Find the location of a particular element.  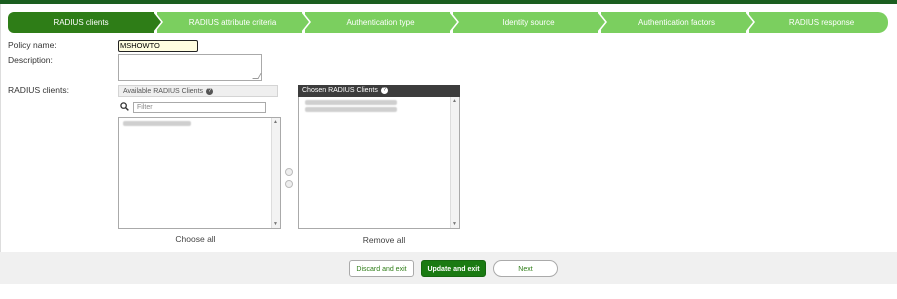

chosen-clients-header: Chosen RADIUS Clients? is located at coordinates (379, 91).